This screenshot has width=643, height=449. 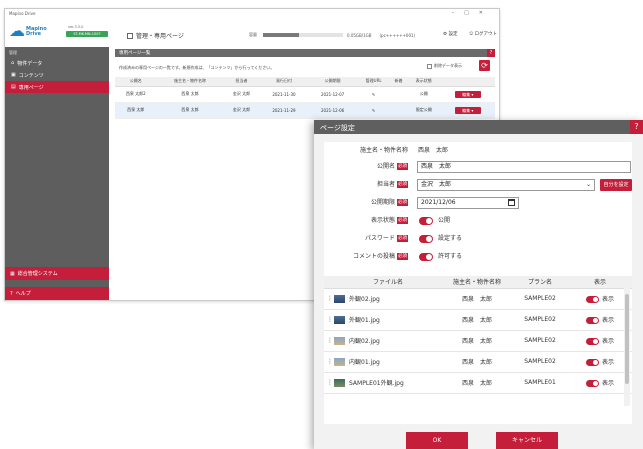 I want to click on cancel-button: キャンセル, so click(x=527, y=440).